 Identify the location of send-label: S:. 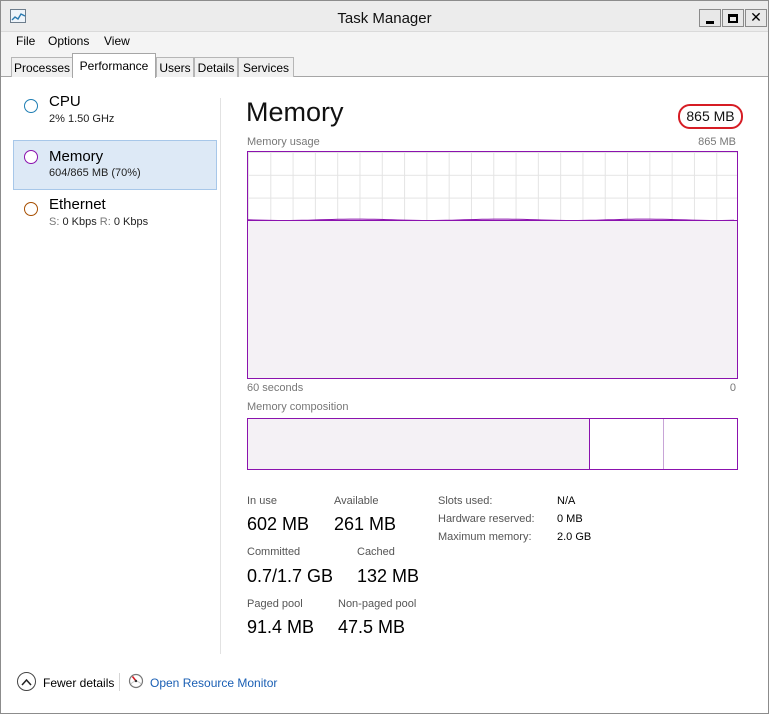
(54, 222).